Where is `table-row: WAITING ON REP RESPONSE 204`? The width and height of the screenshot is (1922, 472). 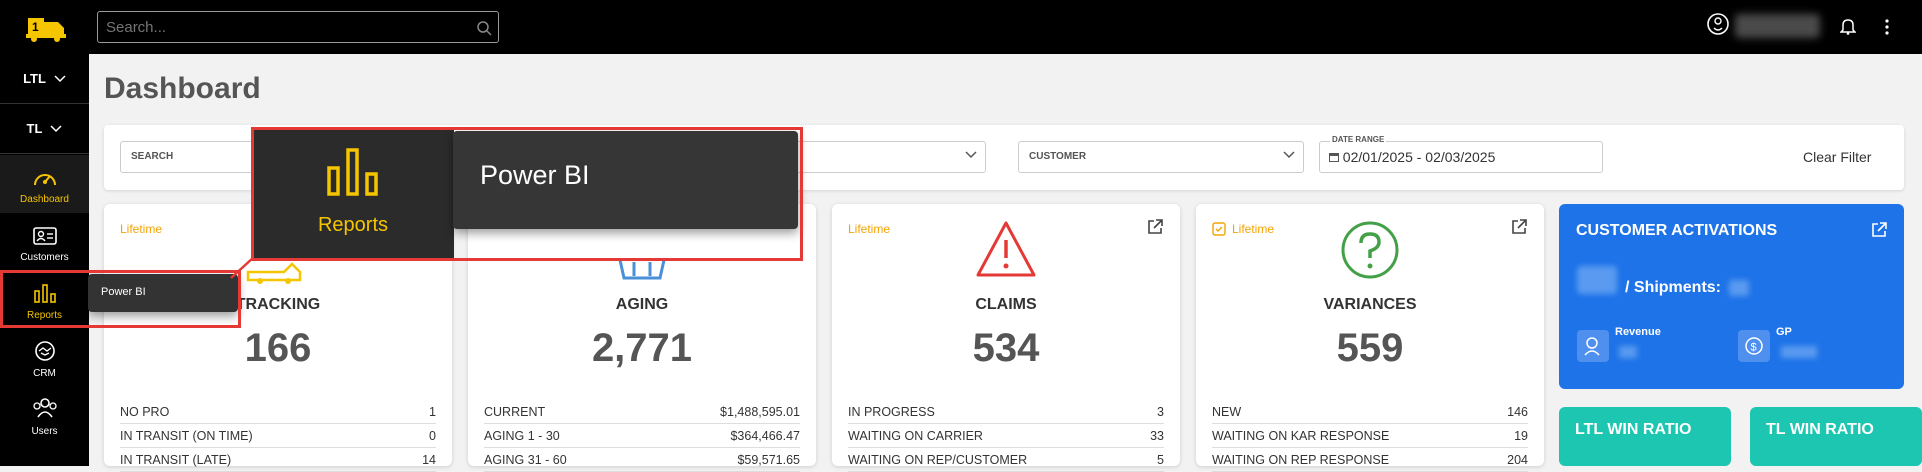 table-row: WAITING ON REP RESPONSE 204 is located at coordinates (1370, 460).